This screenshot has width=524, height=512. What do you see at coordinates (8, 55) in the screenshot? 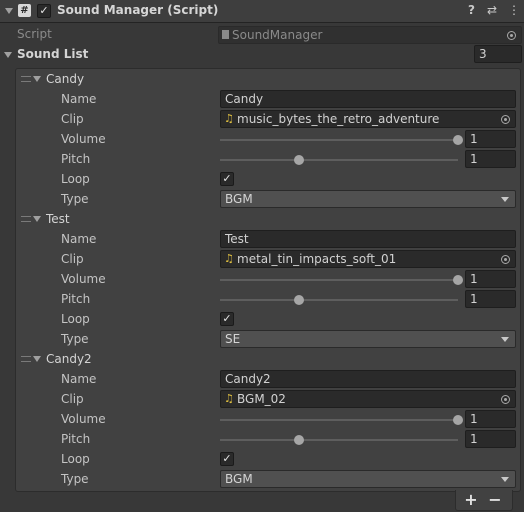
I see `sound-list-fold-arrow-icon` at bounding box center [8, 55].